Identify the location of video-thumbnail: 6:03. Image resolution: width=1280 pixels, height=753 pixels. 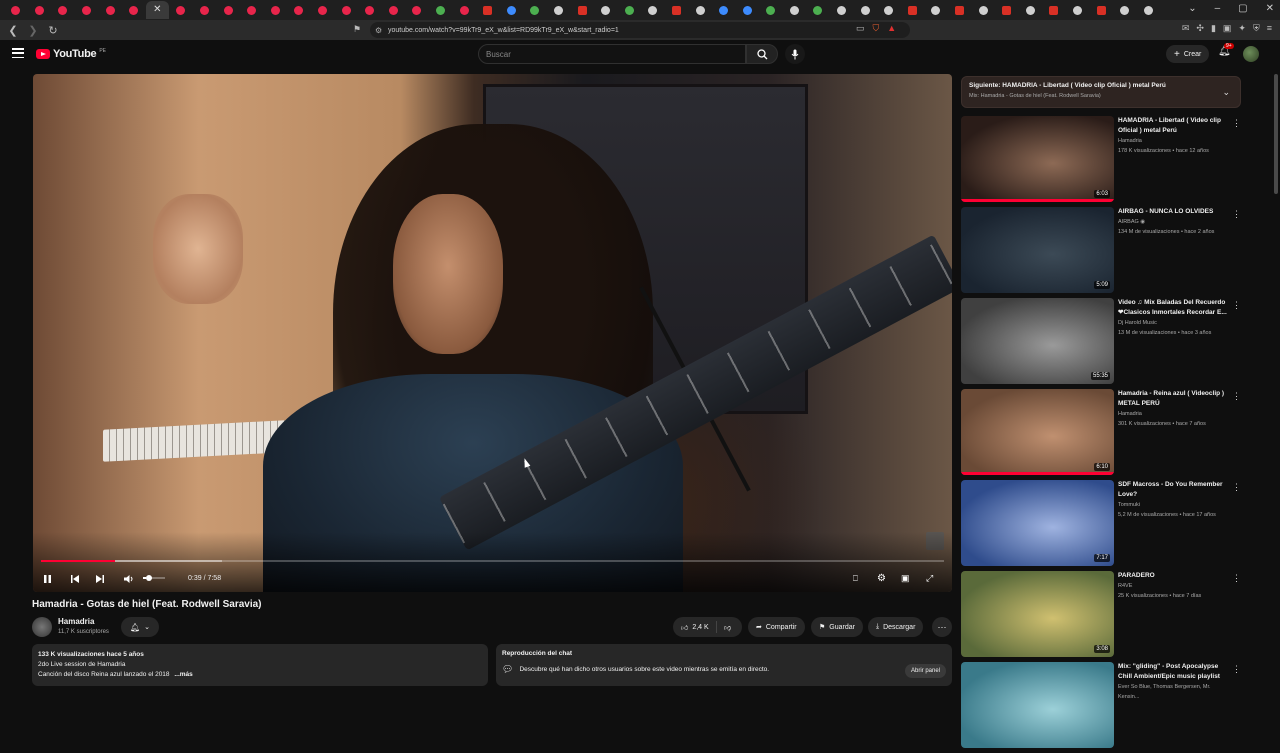
(1037, 159).